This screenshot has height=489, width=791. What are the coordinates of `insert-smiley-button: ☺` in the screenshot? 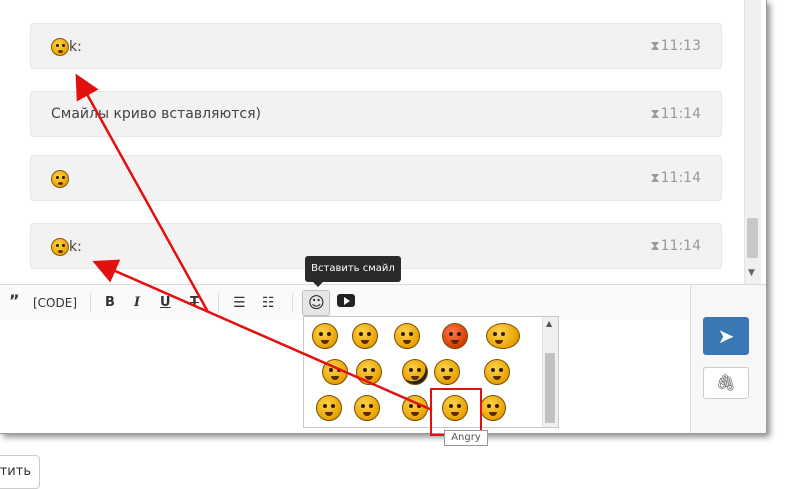 It's located at (316, 303).